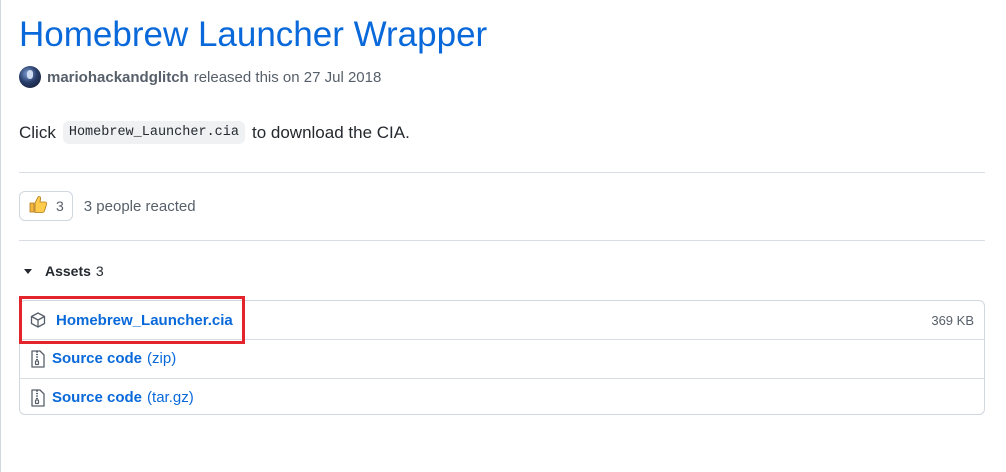 This screenshot has height=472, width=1006. I want to click on source-code-targz-suffix: (tar.gz), so click(170, 397).